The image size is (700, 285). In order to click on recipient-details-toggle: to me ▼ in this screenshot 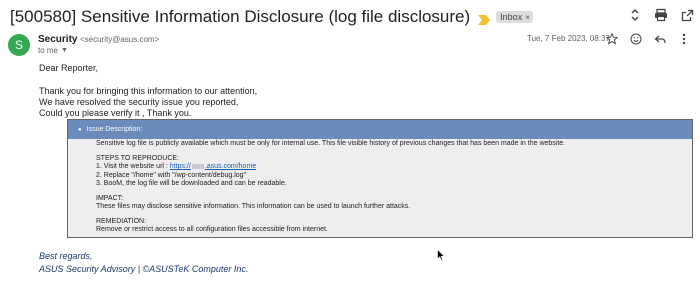, I will do `click(53, 50)`.